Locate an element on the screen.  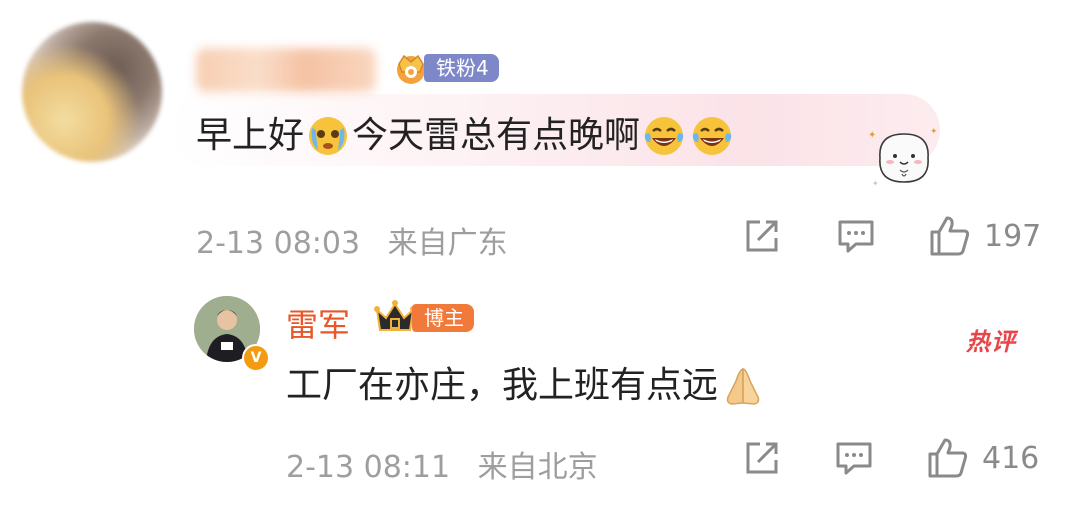
fan-level-badge: 铁粉4 is located at coordinates (445, 68).